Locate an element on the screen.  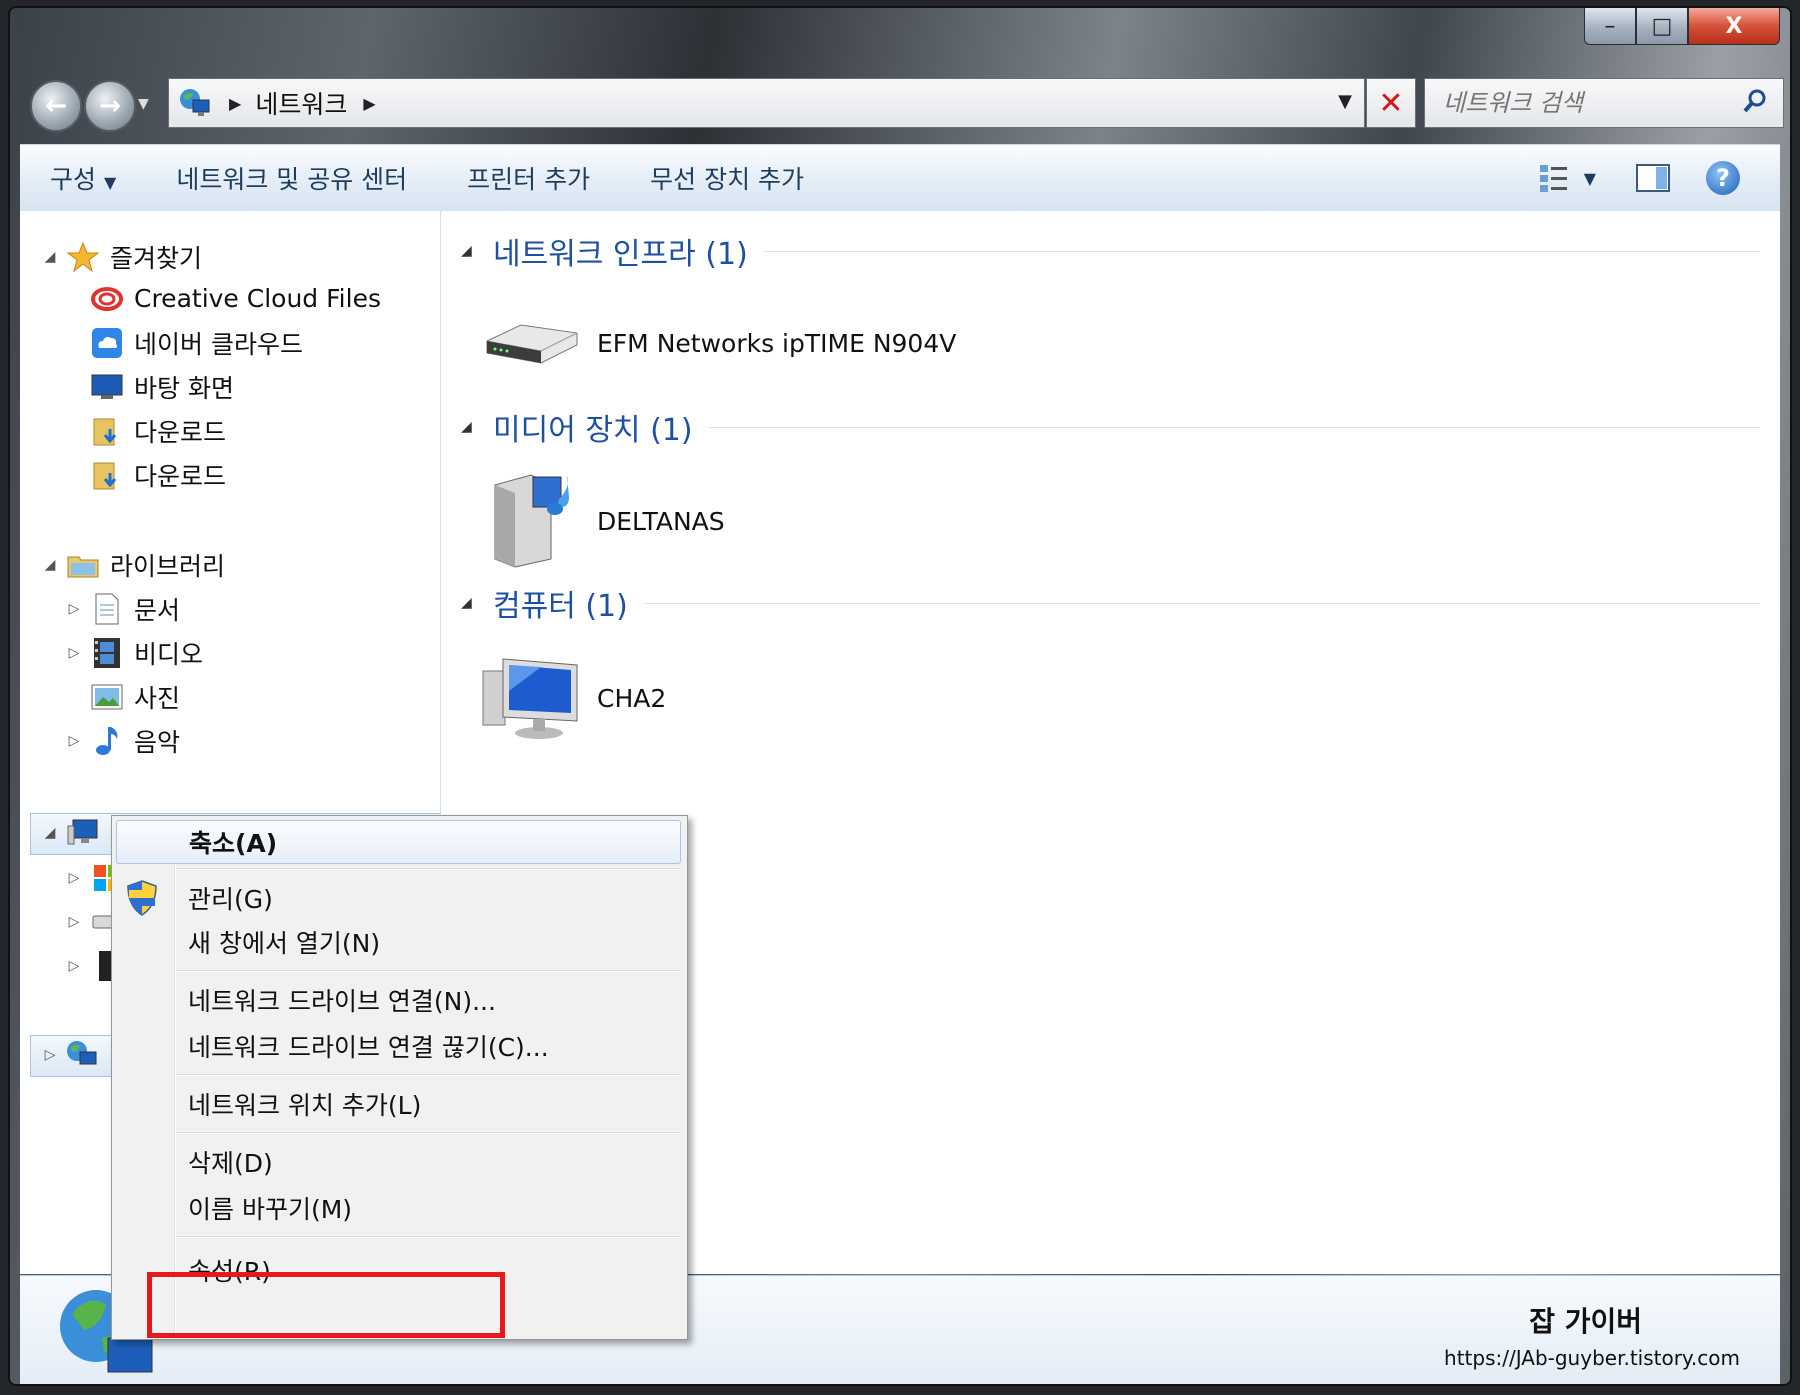
menu-item-add-network-location: 네트워크 위치 추가(L) is located at coordinates (398, 1104).